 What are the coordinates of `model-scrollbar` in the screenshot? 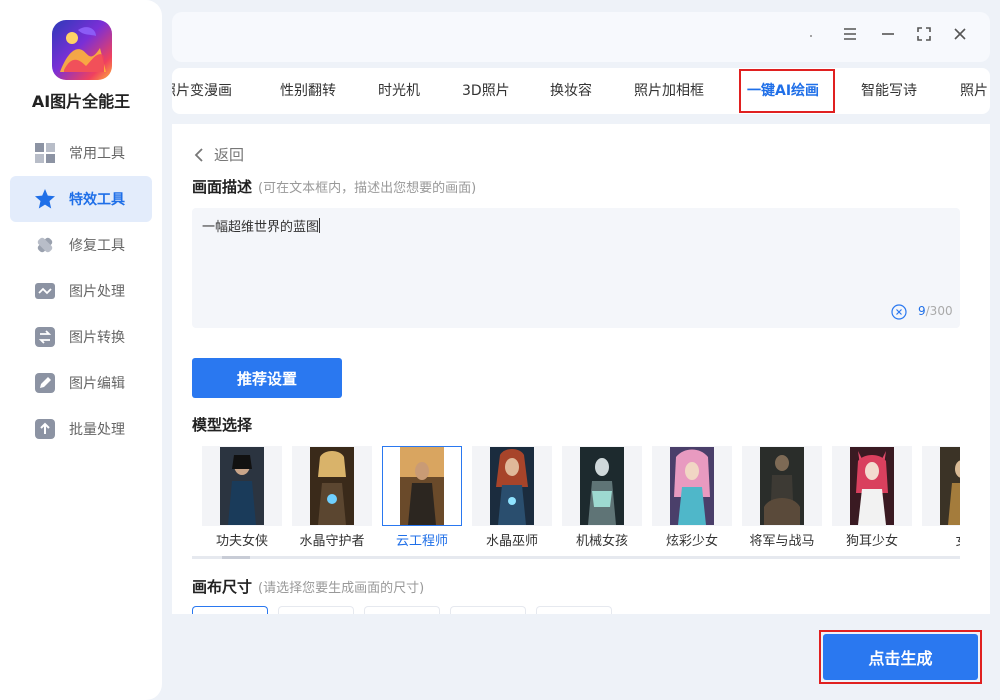 It's located at (576, 557).